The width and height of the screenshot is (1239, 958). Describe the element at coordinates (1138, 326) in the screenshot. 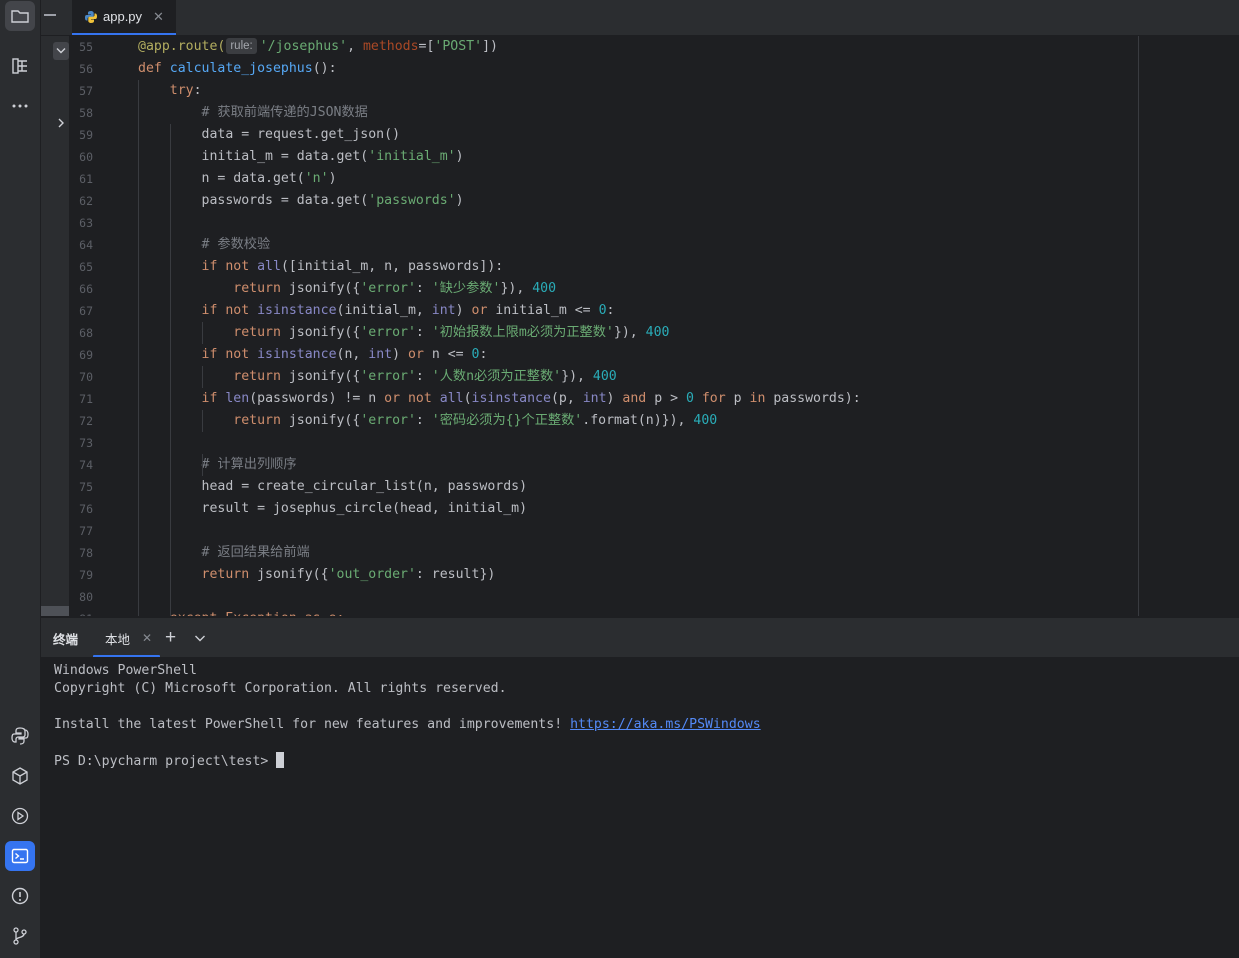

I see `right-margin-guide` at that location.